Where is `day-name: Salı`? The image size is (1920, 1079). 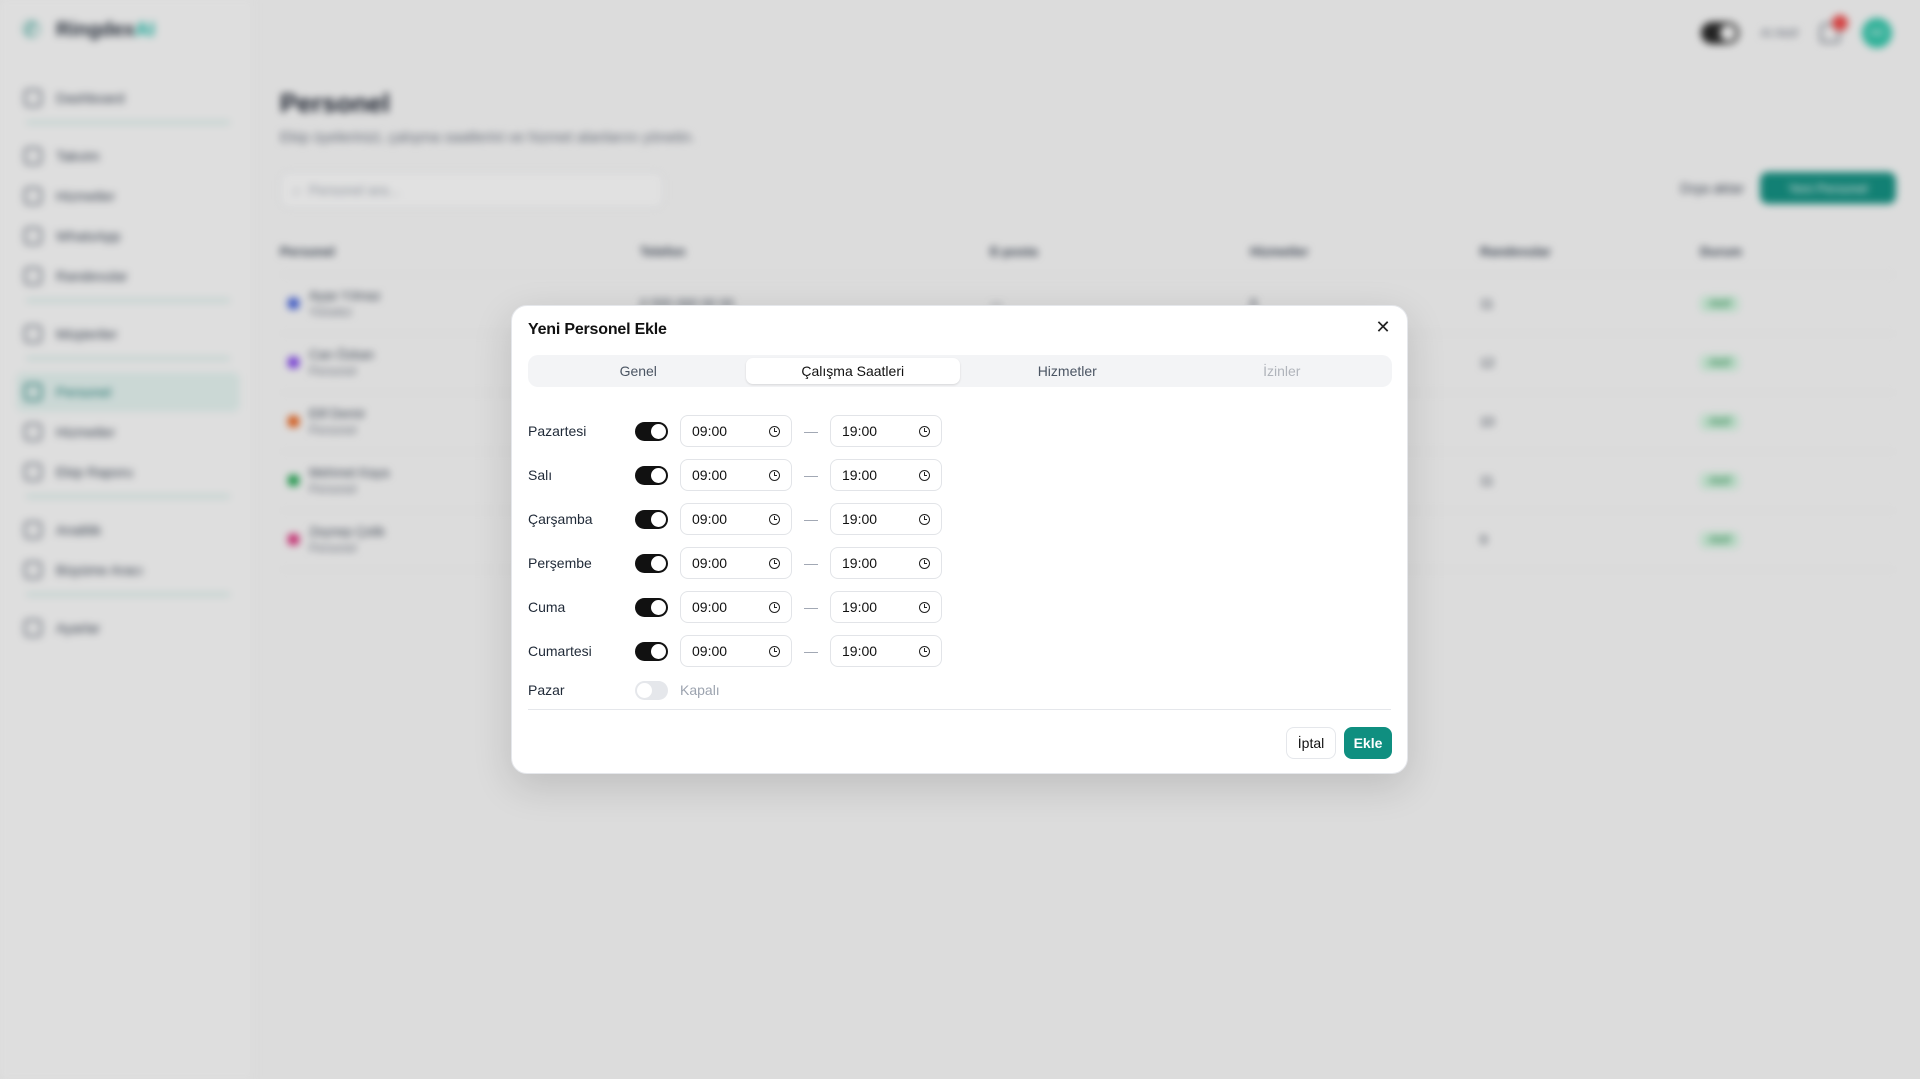
day-name: Salı is located at coordinates (540, 475).